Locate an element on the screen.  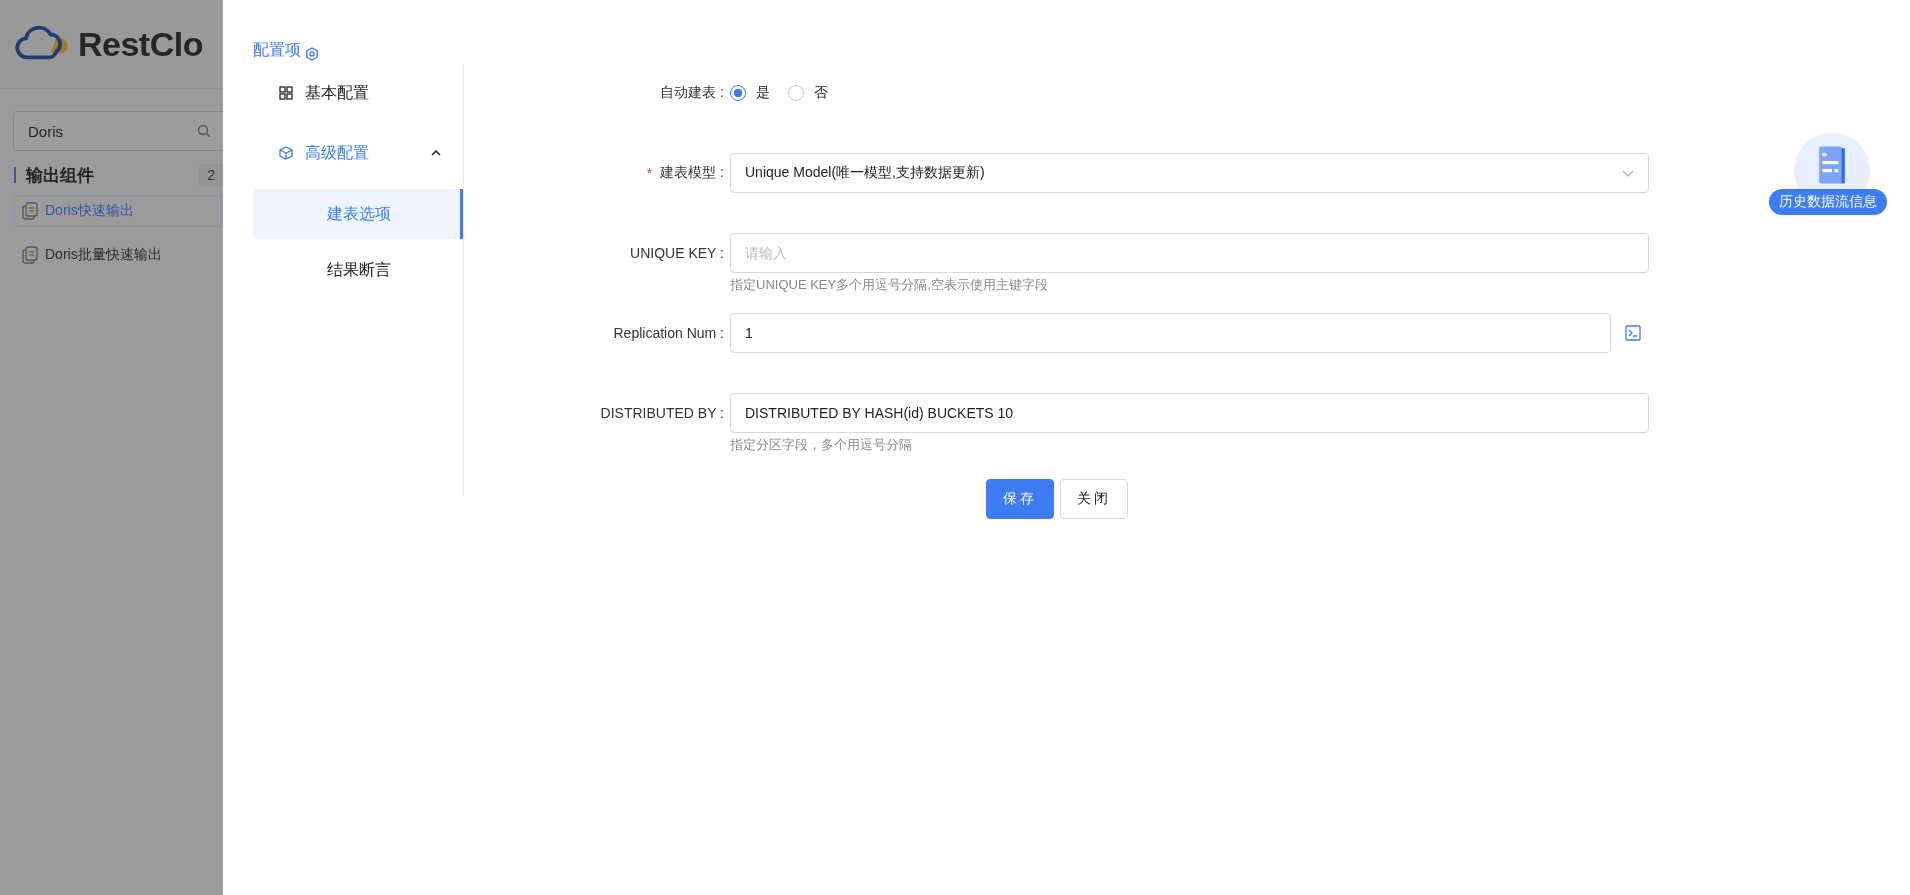
logo-text: RestClo is located at coordinates (140, 44).